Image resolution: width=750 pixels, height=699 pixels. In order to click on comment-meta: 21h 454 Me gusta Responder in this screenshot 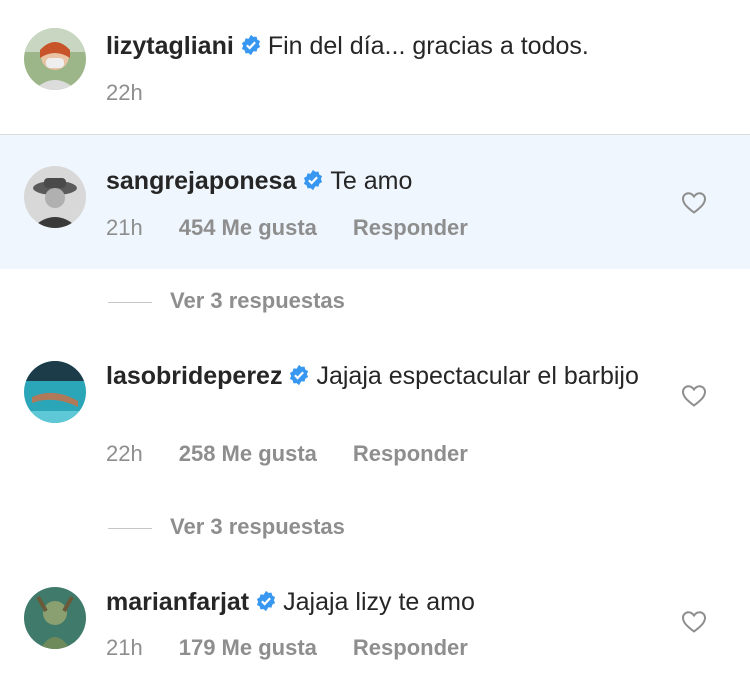, I will do `click(305, 228)`.